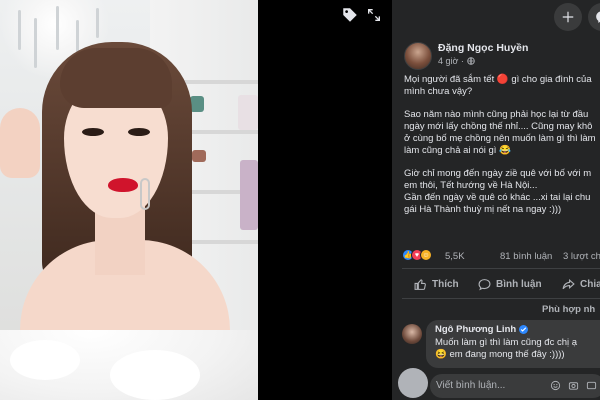  What do you see at coordinates (374, 15) in the screenshot?
I see `expand-icon` at bounding box center [374, 15].